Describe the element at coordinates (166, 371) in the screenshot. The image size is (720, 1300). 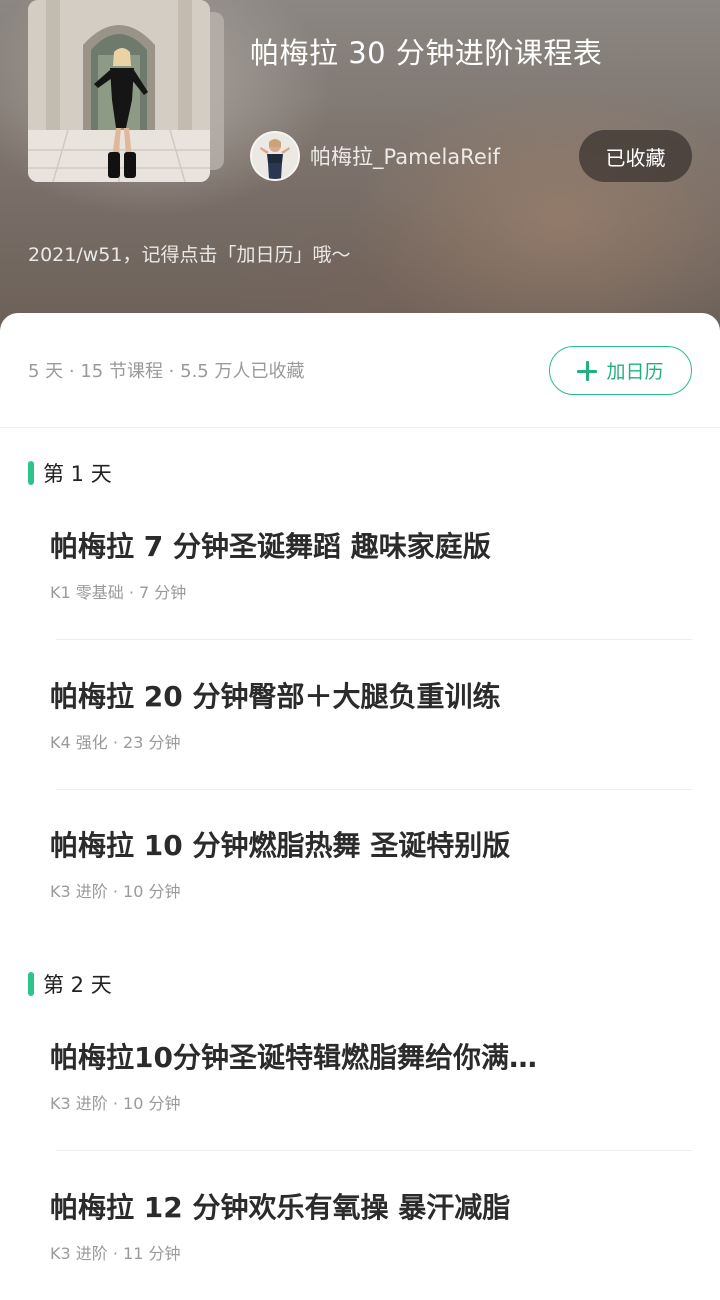
I see `playlist-stats: 5 天 · 15 节课程 · 5.5 万人已收藏` at that location.